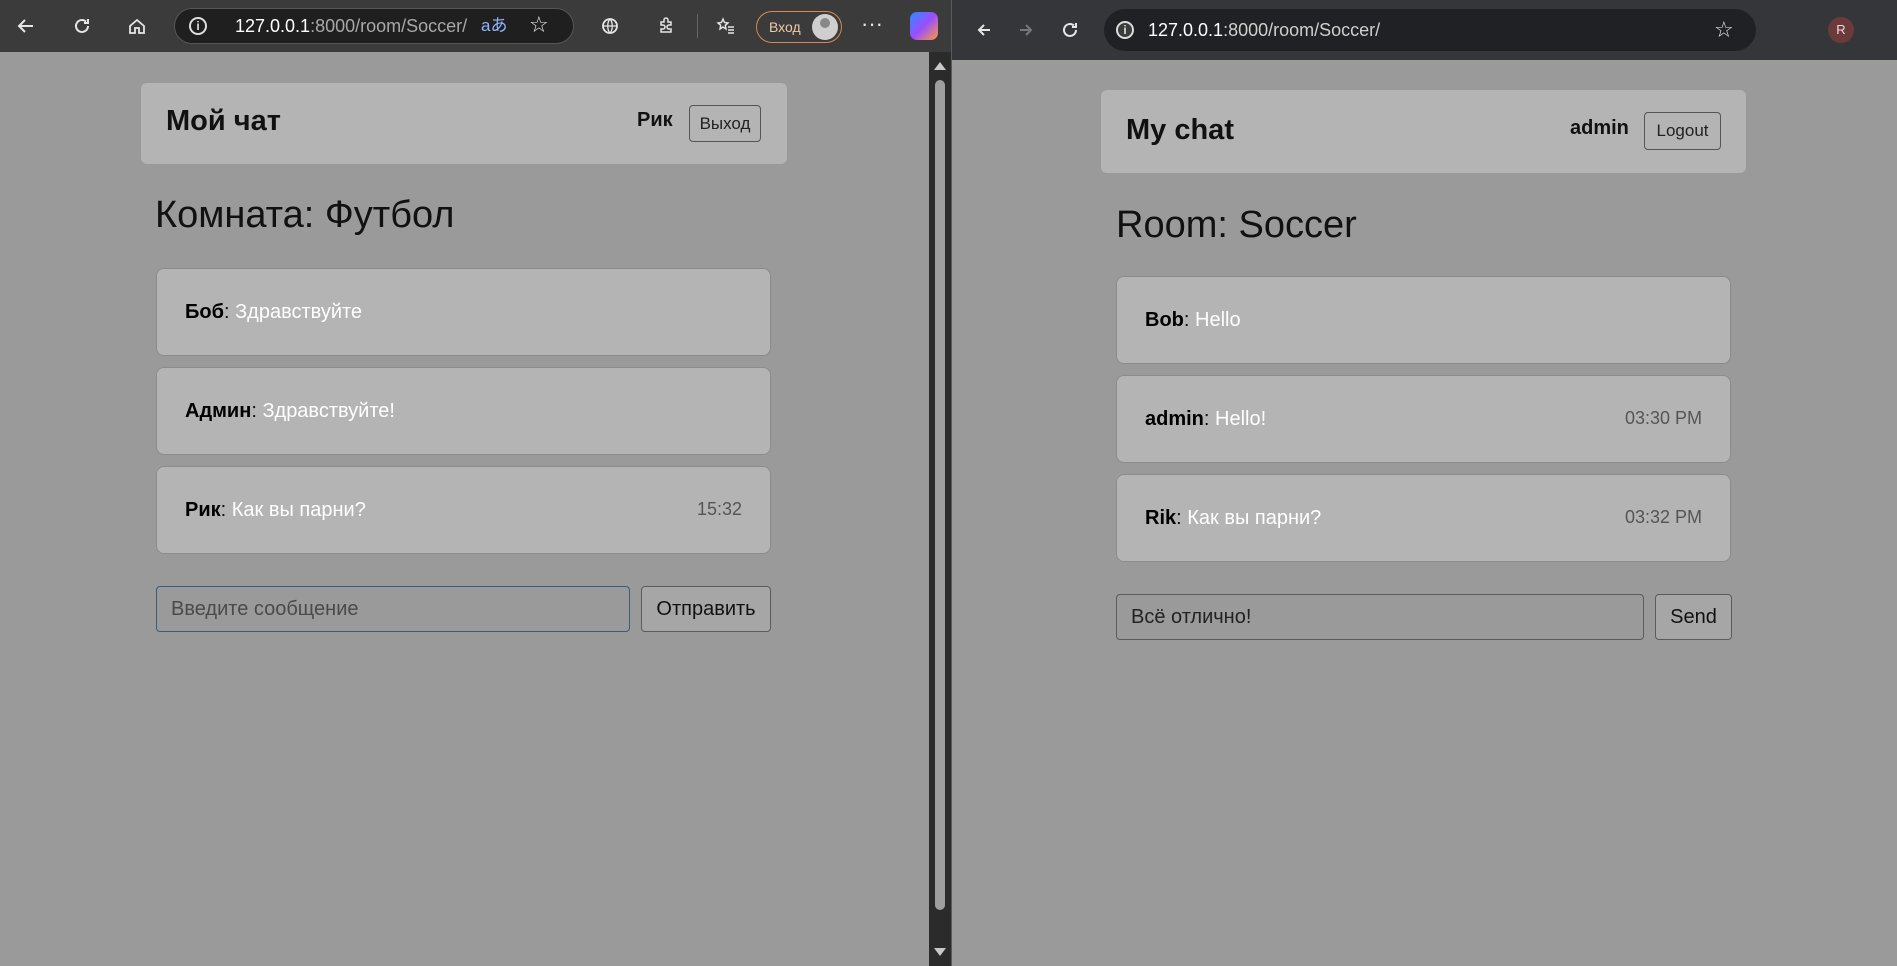 This screenshot has height=966, width=1897. What do you see at coordinates (697, 26) in the screenshot?
I see `toolbar-separator` at bounding box center [697, 26].